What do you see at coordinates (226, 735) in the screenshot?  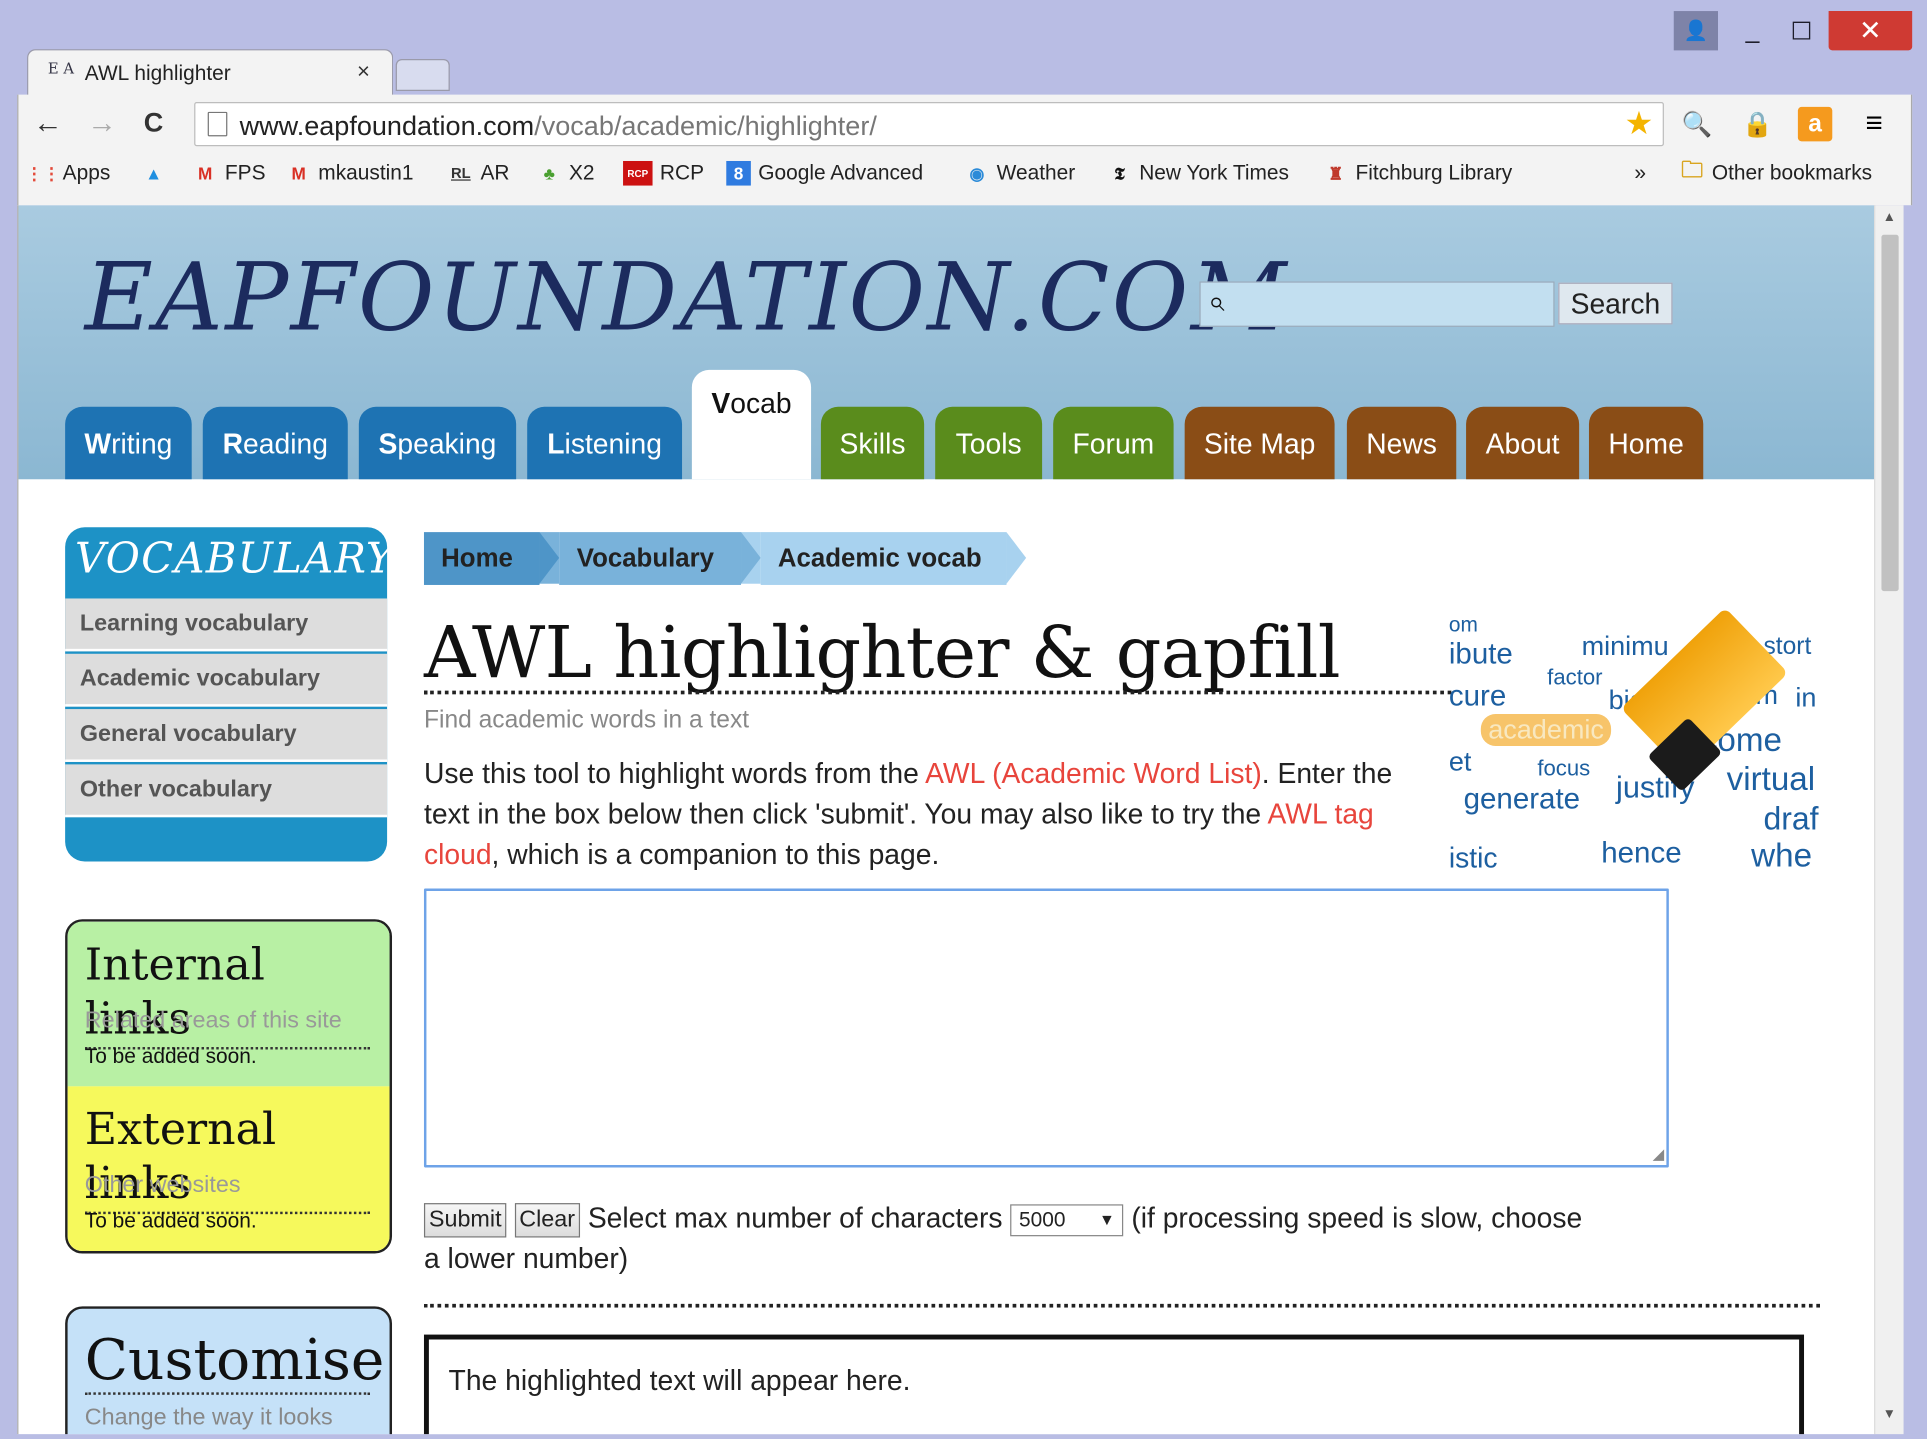 I see `menu-general-vocabulary: General vocabulary` at bounding box center [226, 735].